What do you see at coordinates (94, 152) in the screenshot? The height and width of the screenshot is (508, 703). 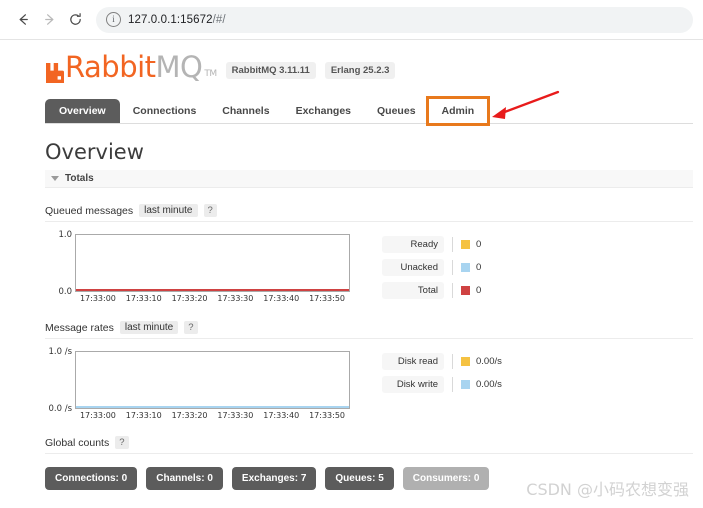 I see `page-title: Overview` at bounding box center [94, 152].